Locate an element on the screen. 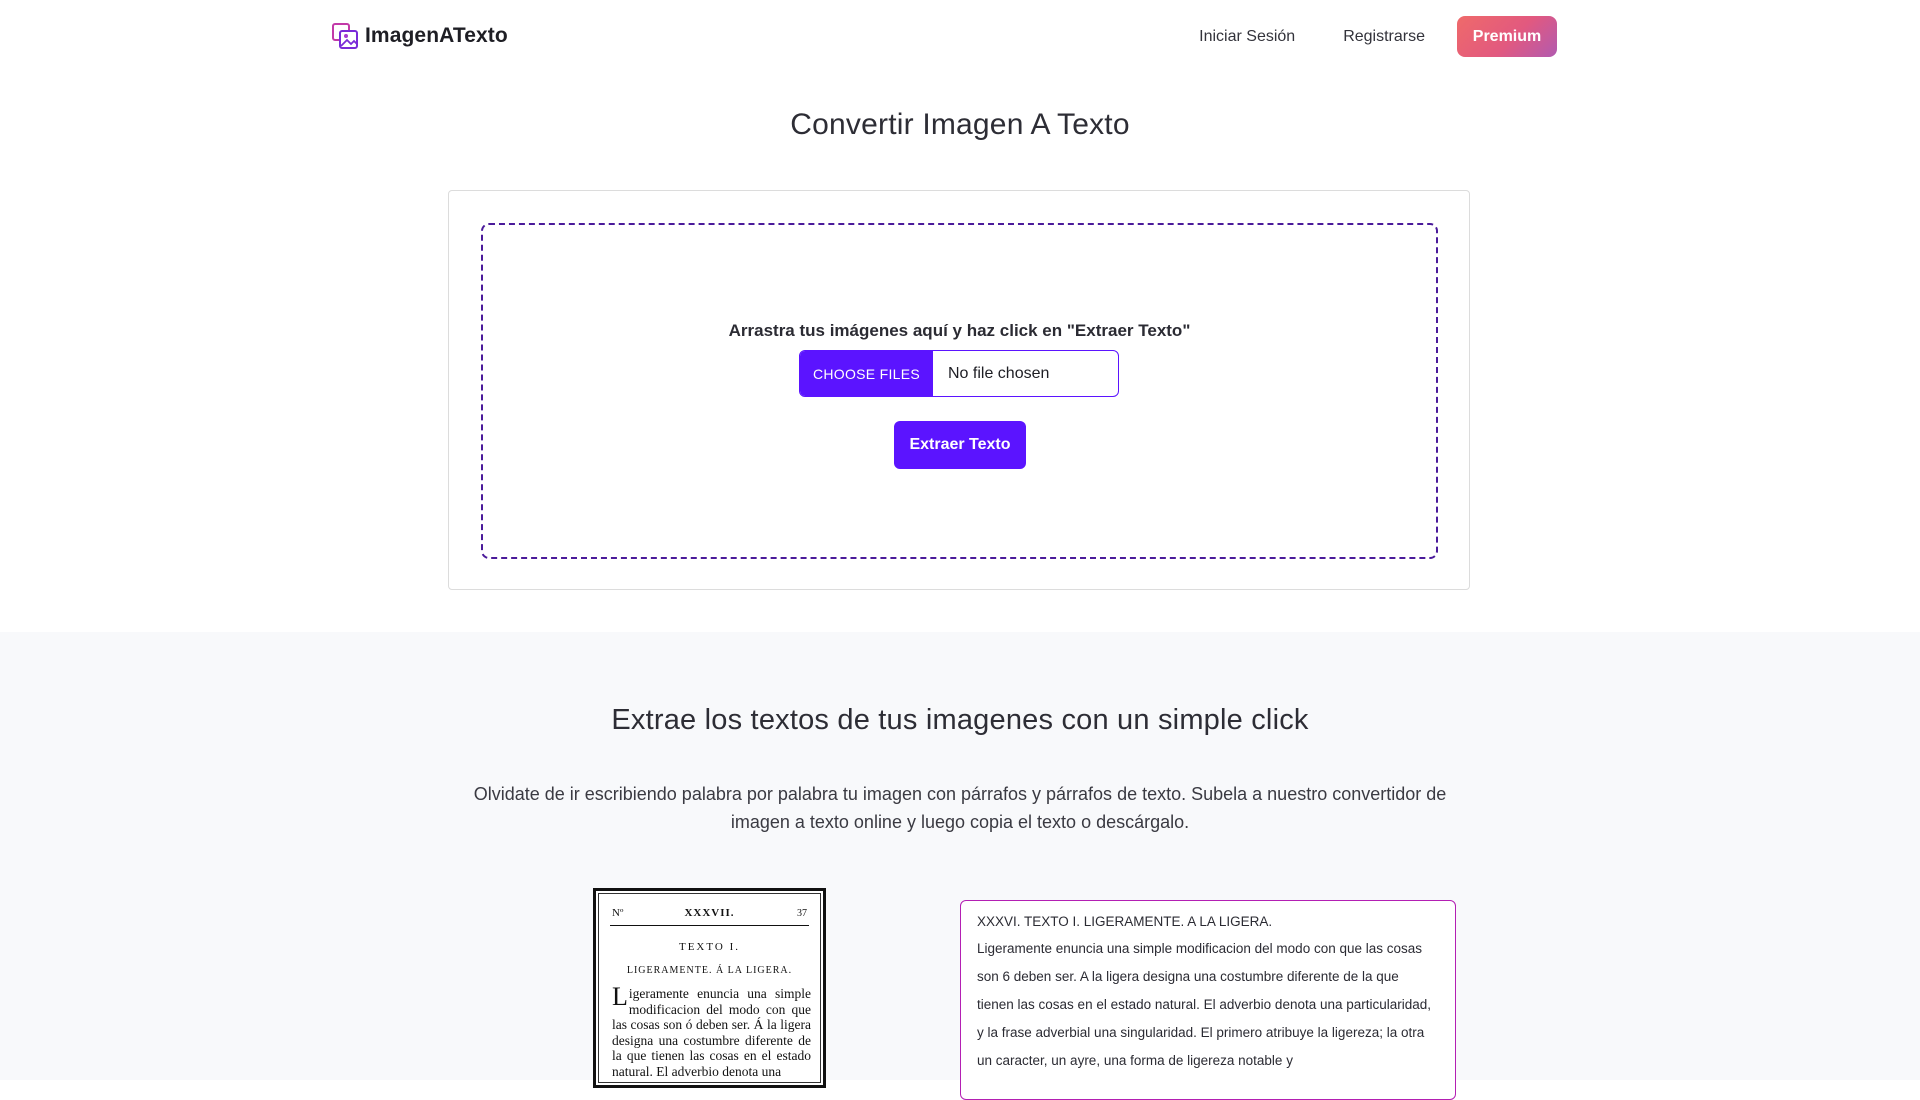 This screenshot has width=1920, height=1100. premium-button: Premium is located at coordinates (1507, 36).